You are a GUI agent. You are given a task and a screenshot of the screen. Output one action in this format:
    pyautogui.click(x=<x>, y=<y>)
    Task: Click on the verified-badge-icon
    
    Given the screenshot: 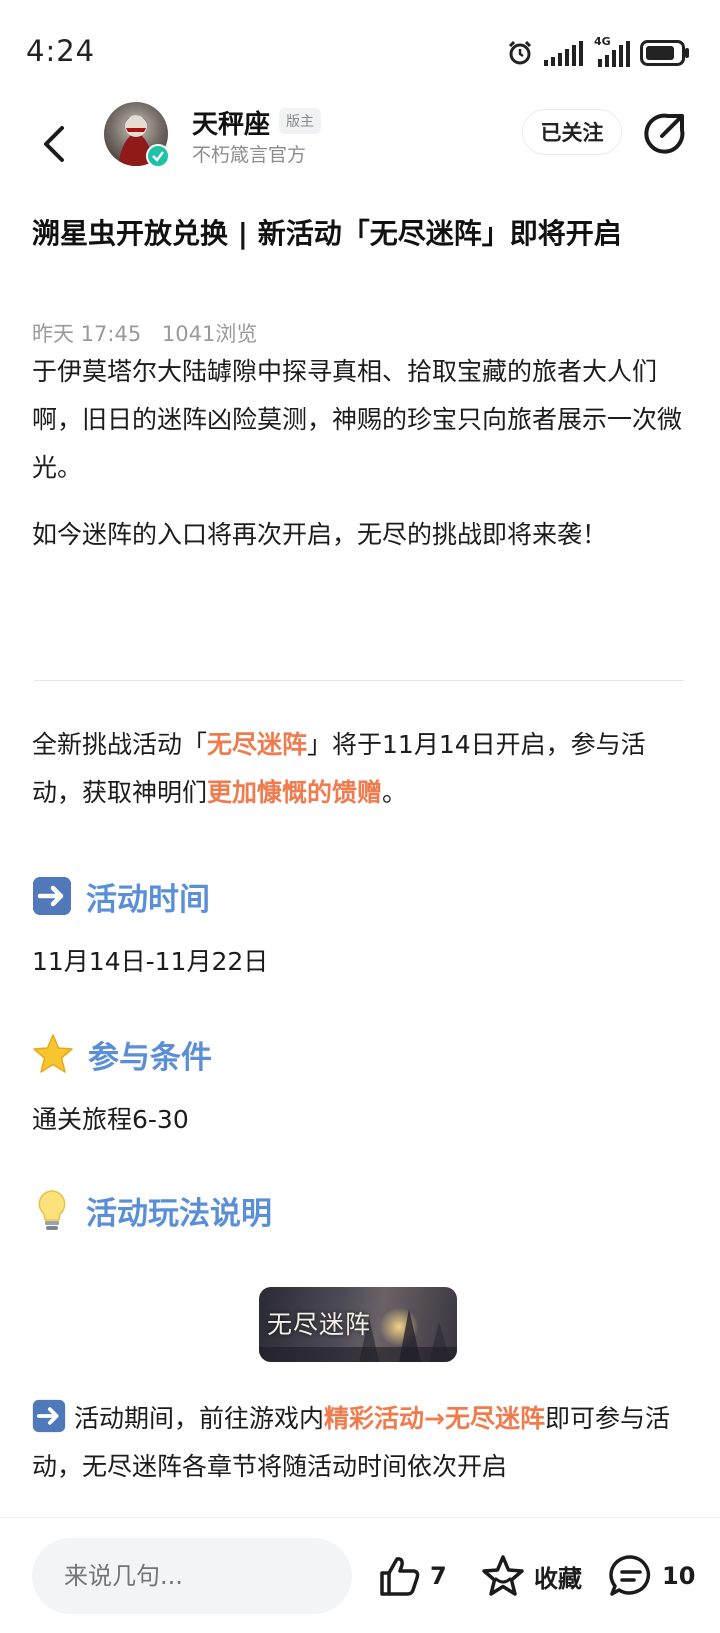 What is the action you would take?
    pyautogui.click(x=158, y=156)
    